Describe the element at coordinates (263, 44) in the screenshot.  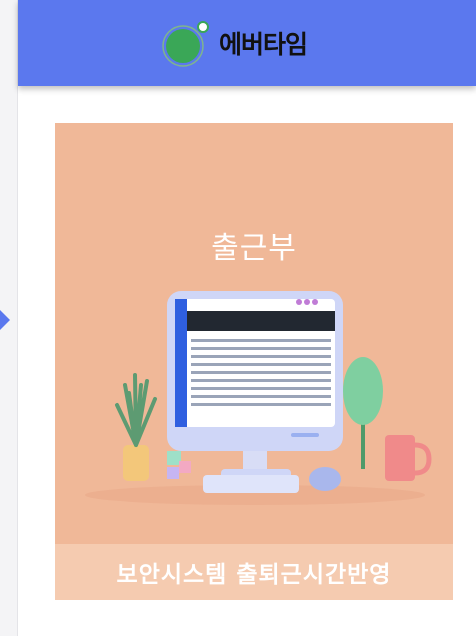
I see `brand-name: 에버타임` at that location.